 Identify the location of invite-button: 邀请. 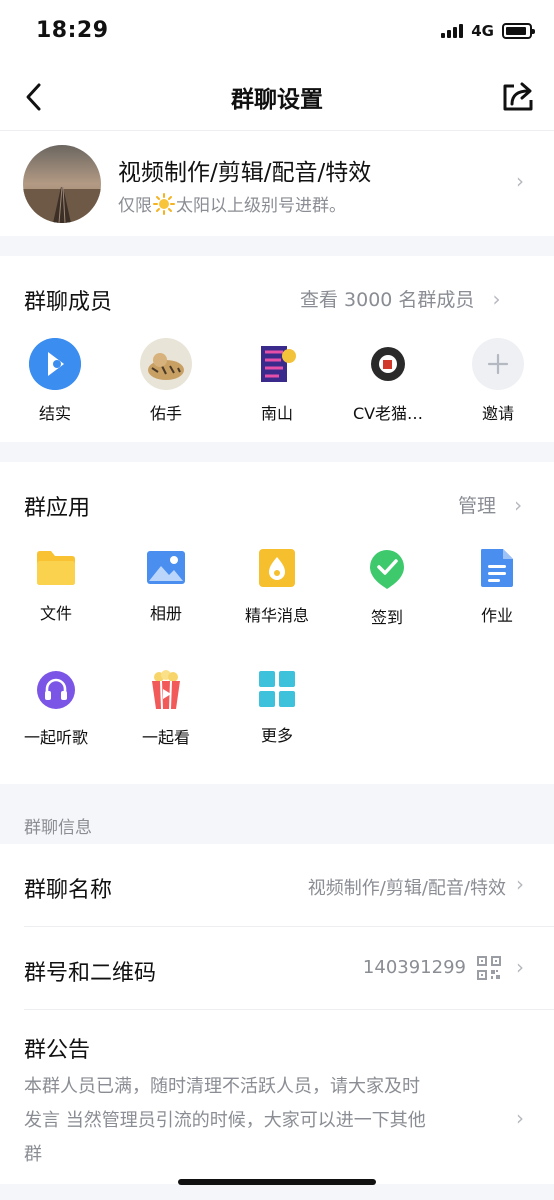
(498, 381).